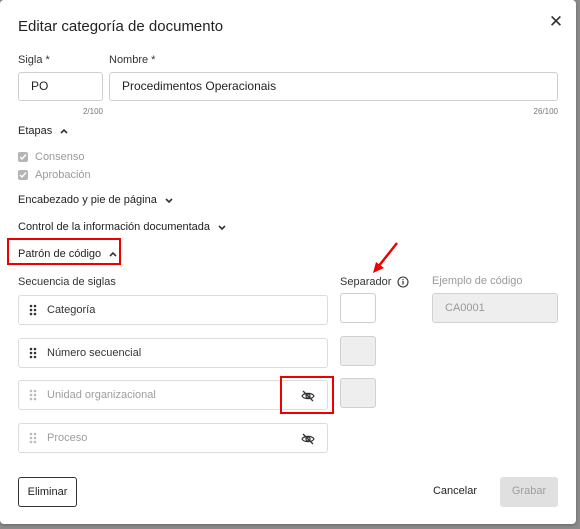 The width and height of the screenshot is (580, 529). Describe the element at coordinates (385, 257) in the screenshot. I see `annotation-arrow` at that location.